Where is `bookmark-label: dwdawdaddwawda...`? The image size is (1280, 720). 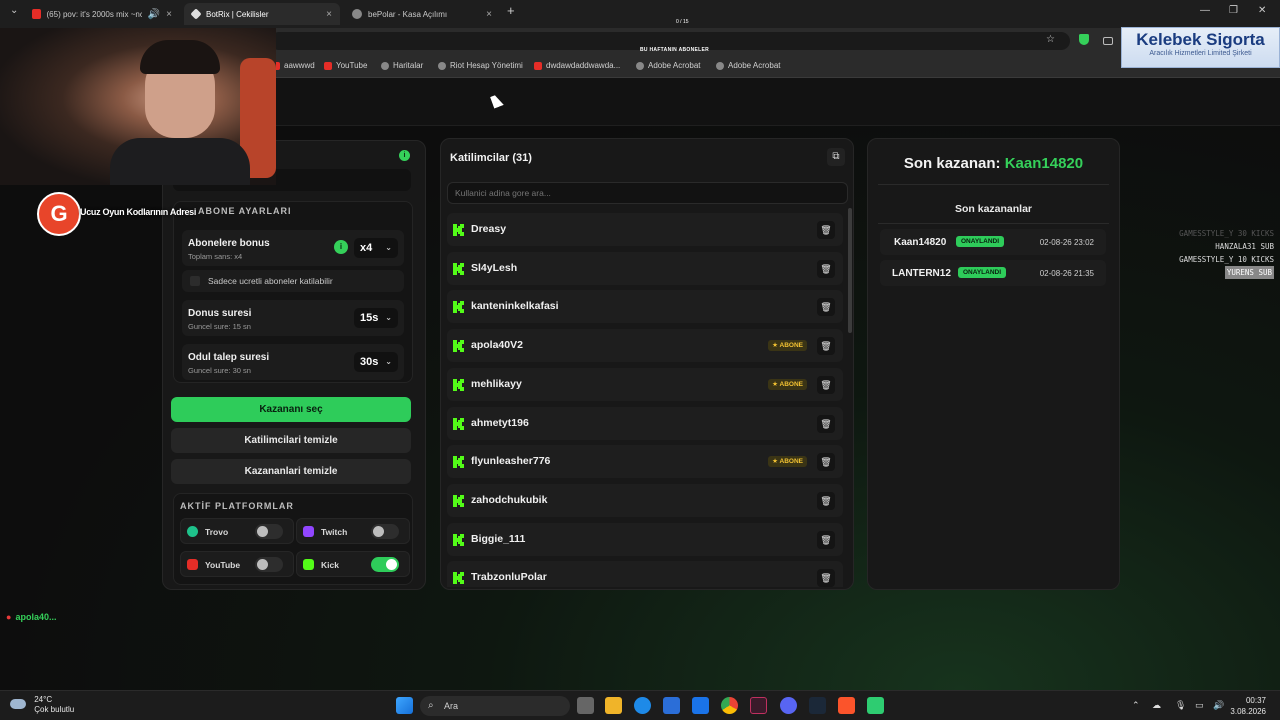
bookmark-label: dwdawdaddwawda... is located at coordinates (583, 65).